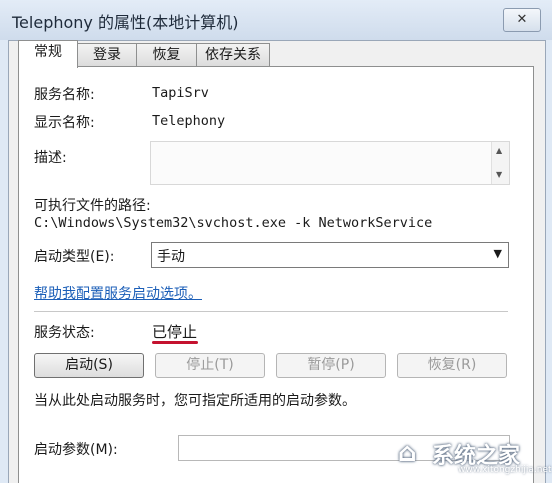 This screenshot has height=483, width=552. What do you see at coordinates (330, 163) in the screenshot?
I see `description-field: ▲ ▼` at bounding box center [330, 163].